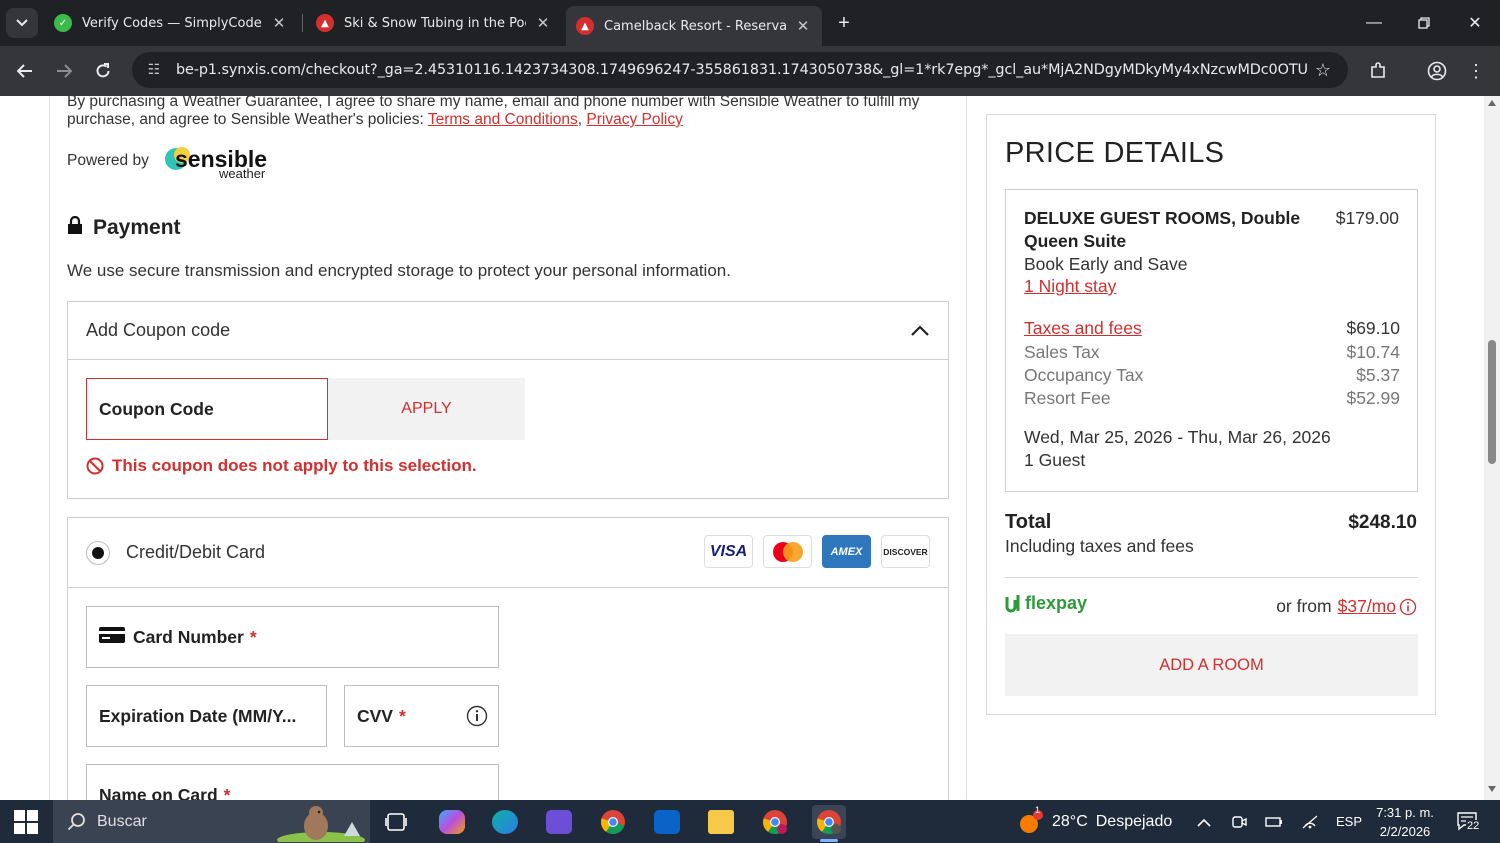  Describe the element at coordinates (1134, 821) in the screenshot. I see `weather-description: Despejado` at that location.